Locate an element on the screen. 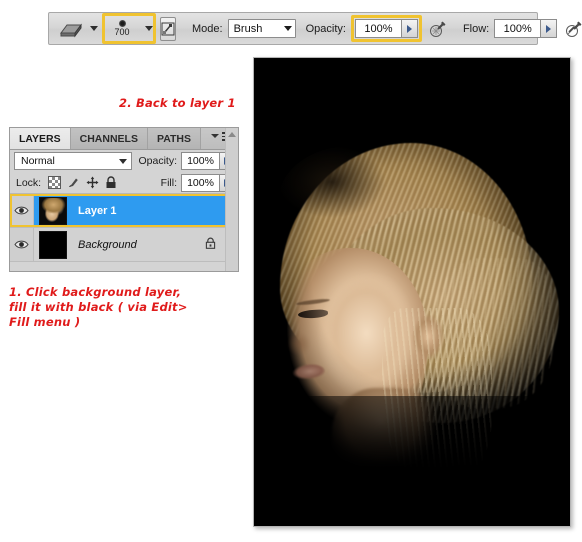  triangle-up-icon is located at coordinates (232, 134).